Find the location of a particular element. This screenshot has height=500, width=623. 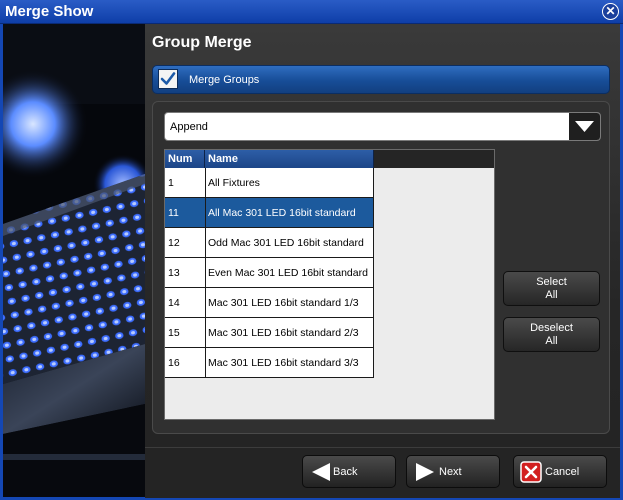

merge-groups-toggle: Merge Groups is located at coordinates (381, 79).